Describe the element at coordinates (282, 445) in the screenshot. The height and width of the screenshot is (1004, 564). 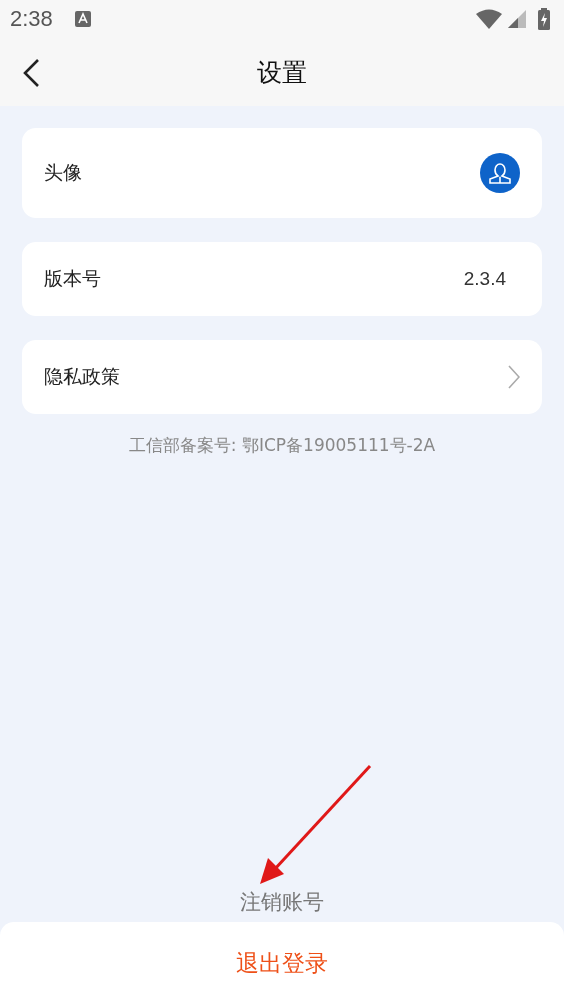
I see `icp-note: 工信部备案号: 鄂ICP备19005111号-2A` at that location.